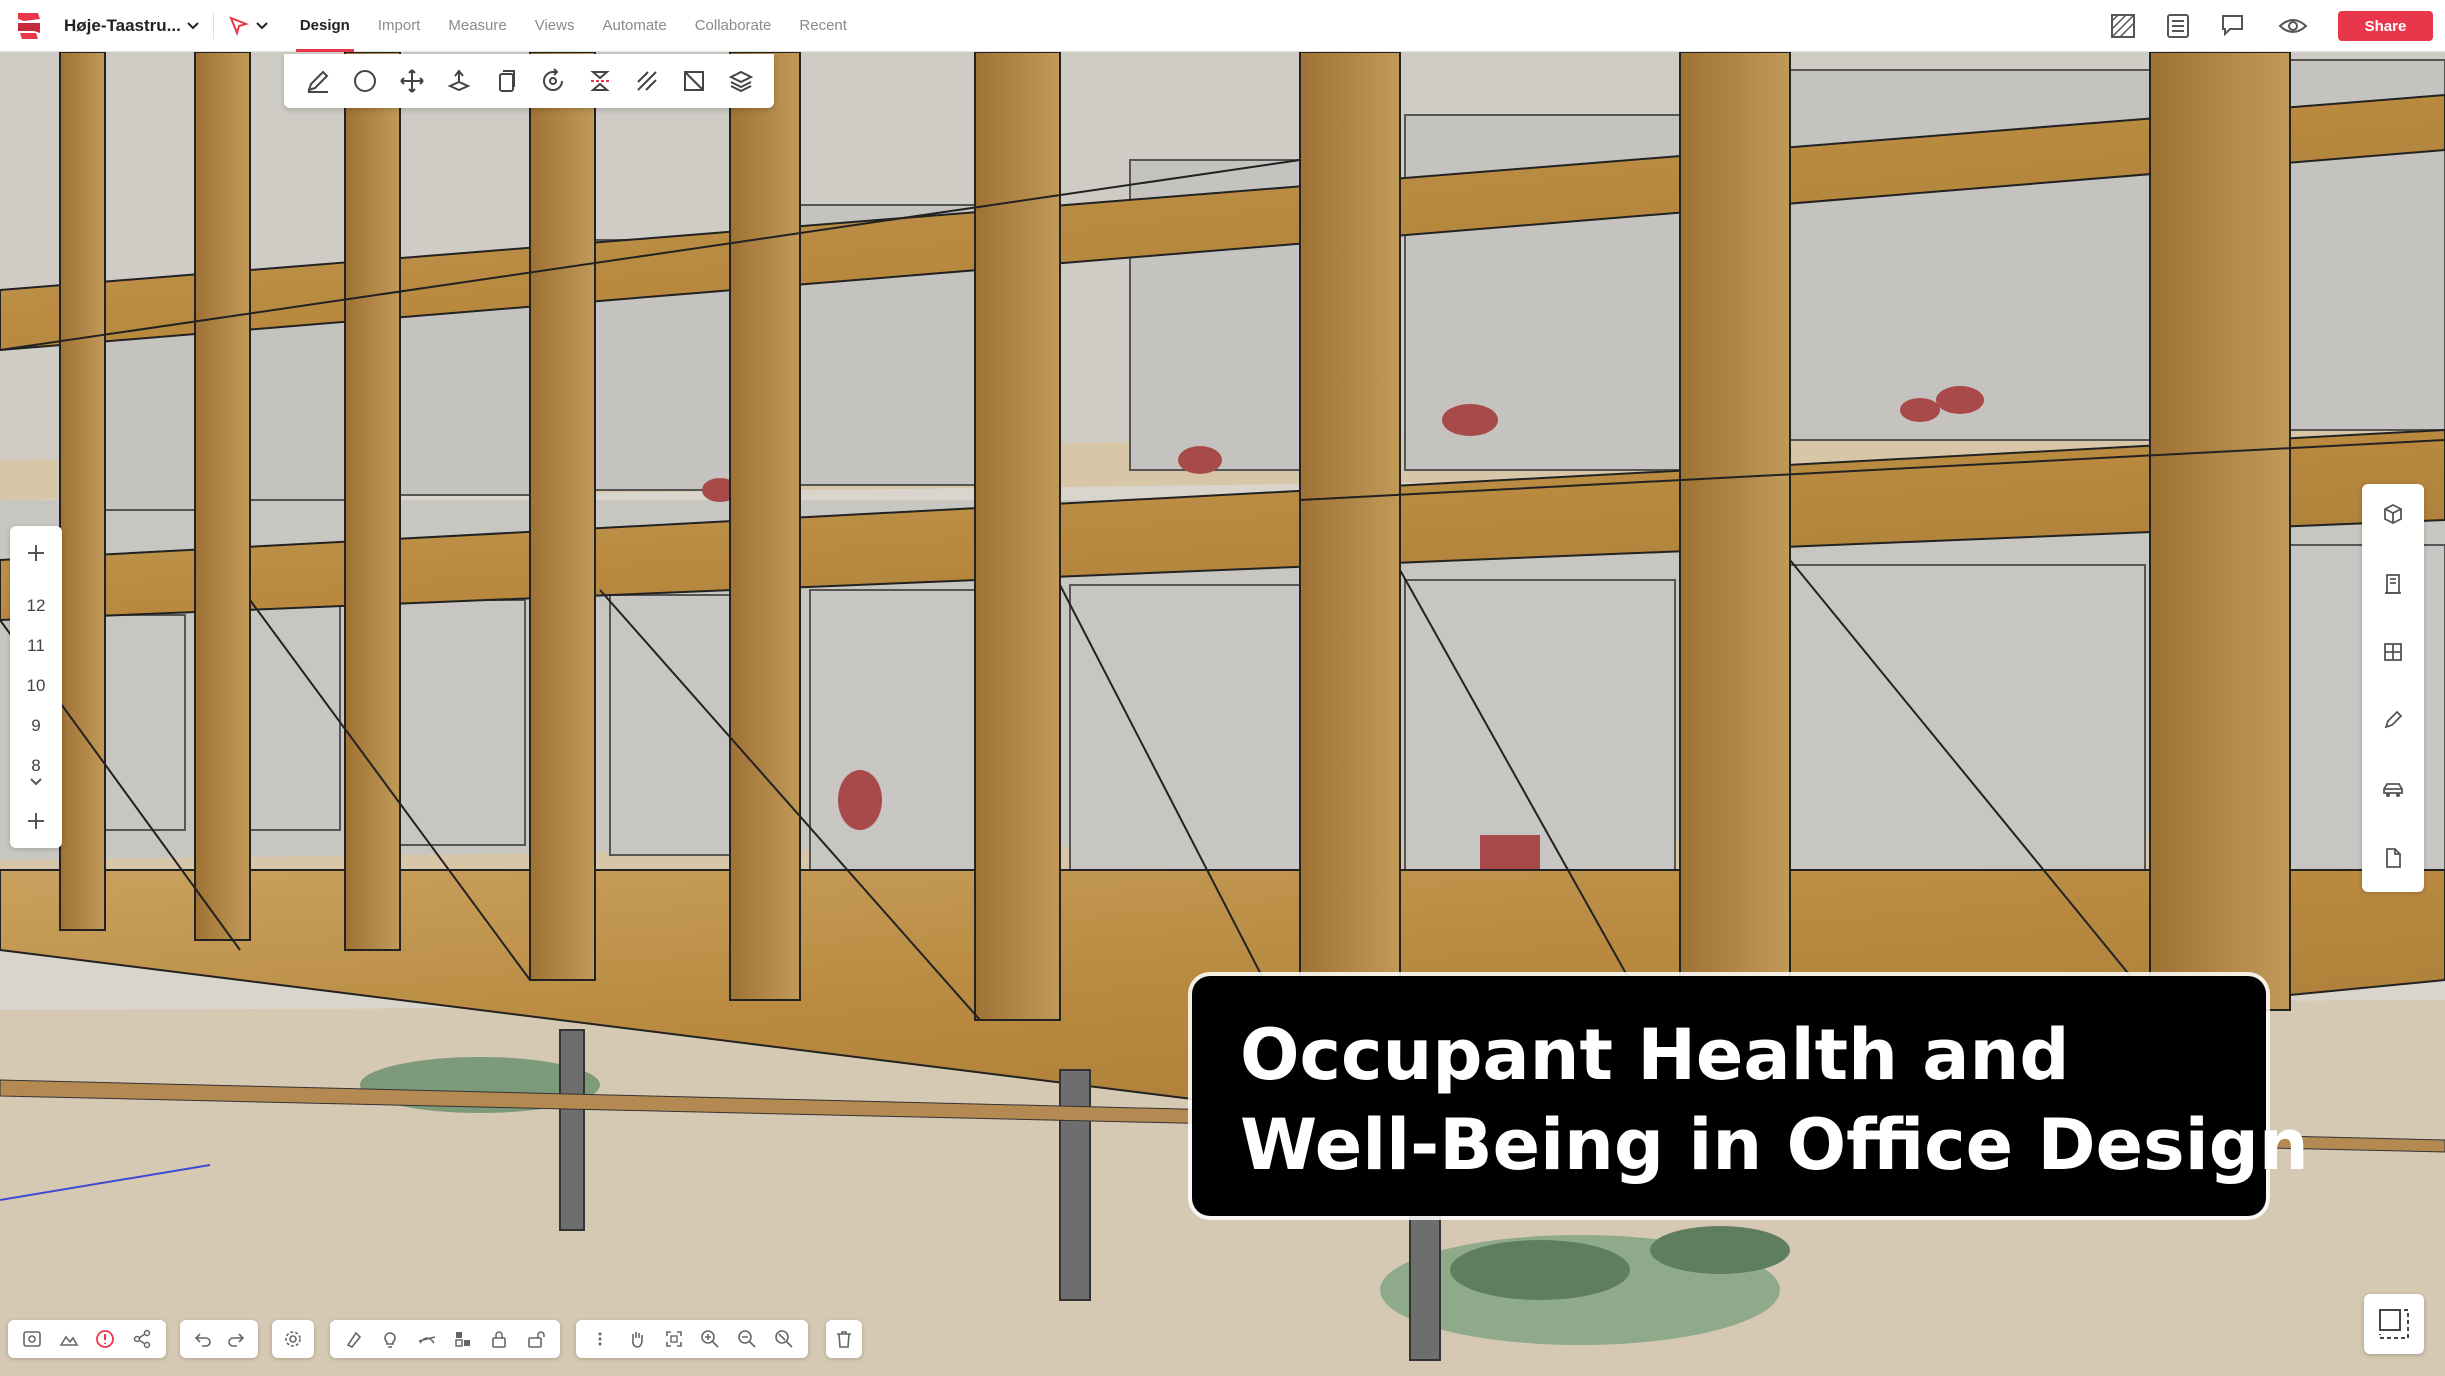 This screenshot has height=1376, width=2445. I want to click on scroll-down-button, so click(36, 782).